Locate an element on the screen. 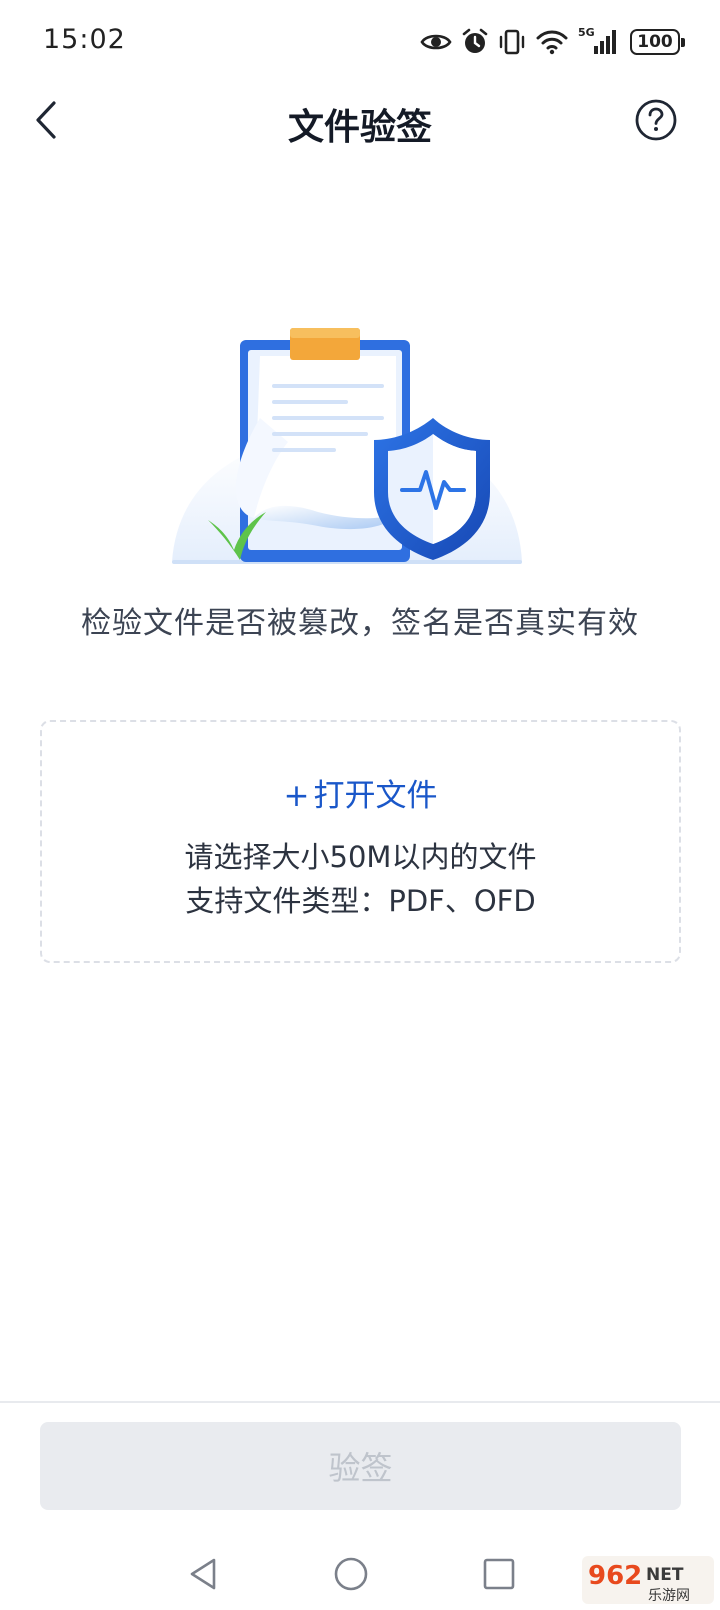  nav-back-icon is located at coordinates (204, 1574).